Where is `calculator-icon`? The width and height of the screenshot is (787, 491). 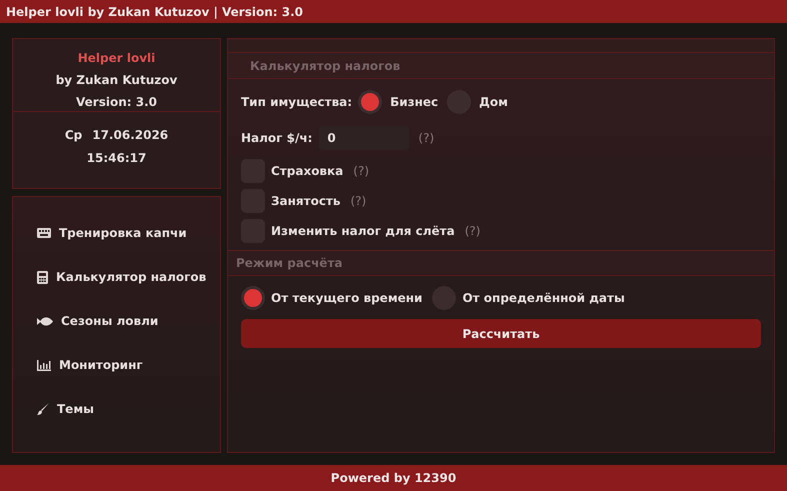
calculator-icon is located at coordinates (42, 277).